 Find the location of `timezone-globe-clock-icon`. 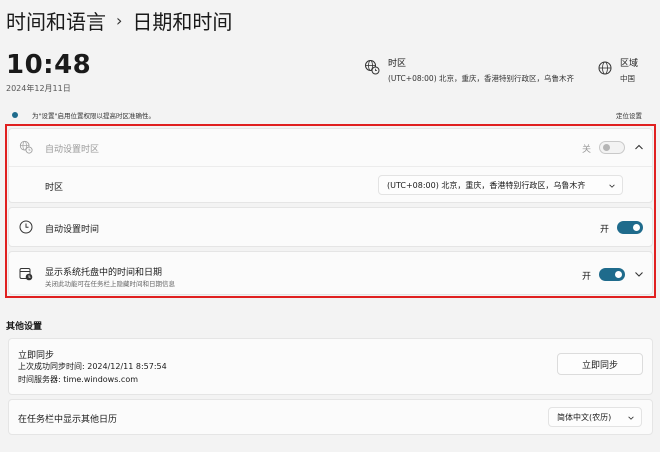

timezone-globe-clock-icon is located at coordinates (372, 67).